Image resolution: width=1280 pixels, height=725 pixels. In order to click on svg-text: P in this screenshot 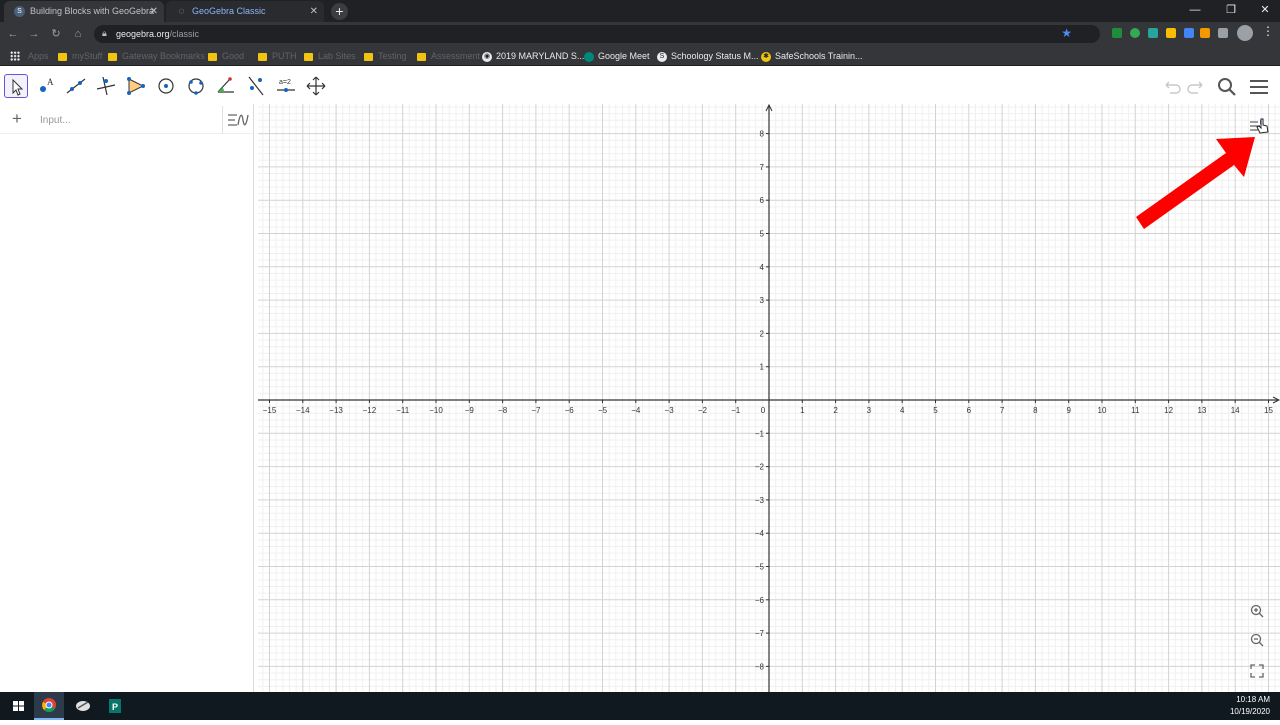, I will do `click(115, 707)`.